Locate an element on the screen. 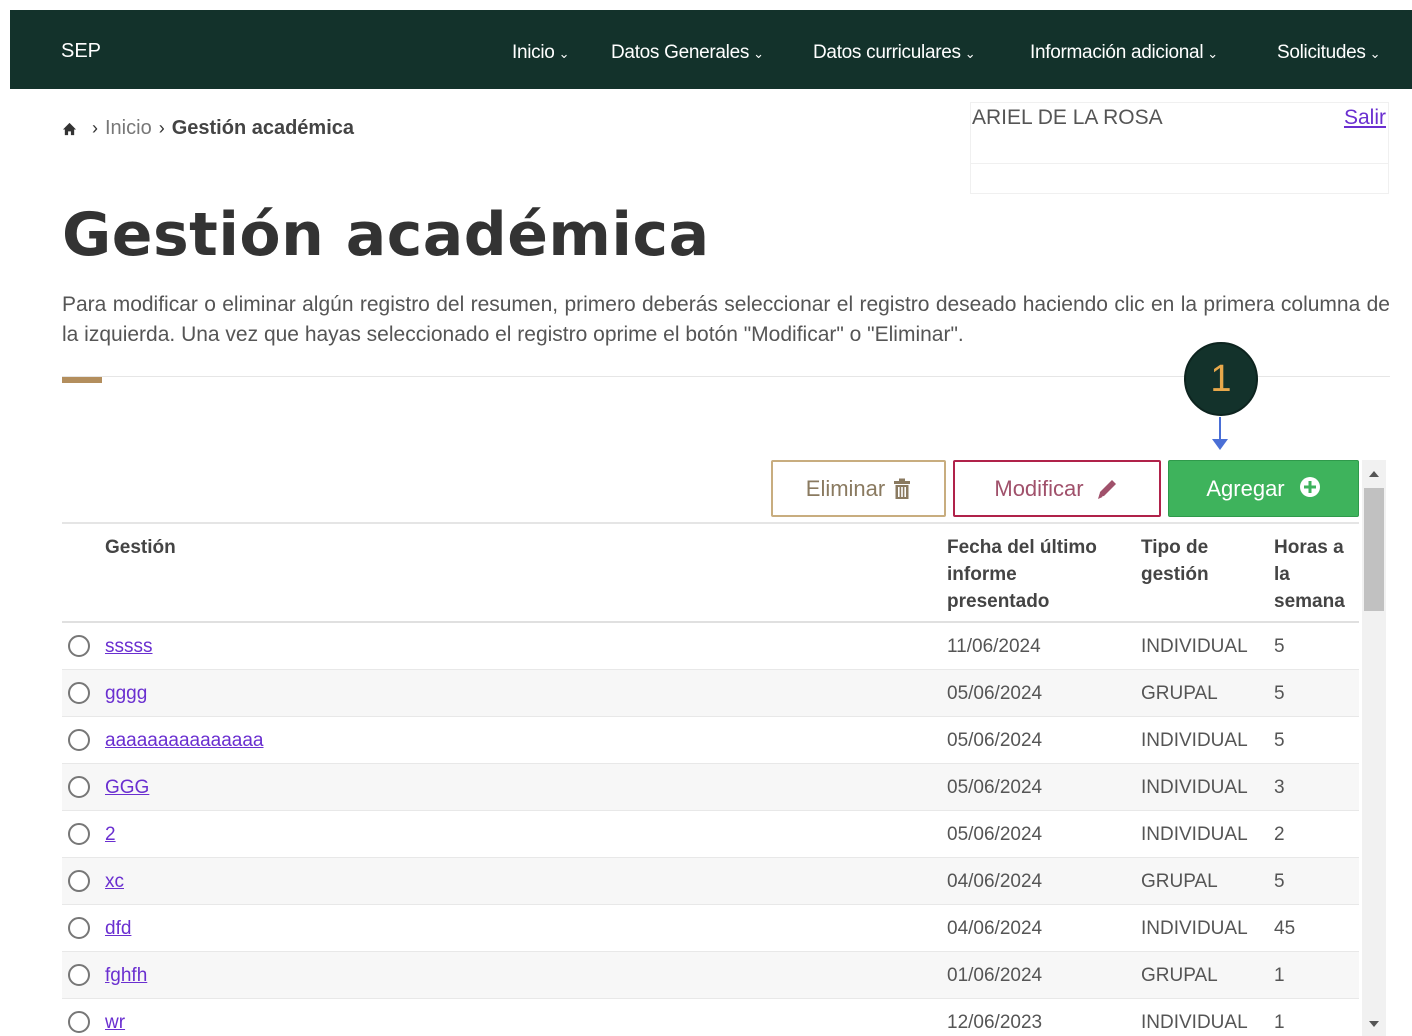 The image size is (1412, 1036). column-header-horas-line: semana is located at coordinates (1309, 601).